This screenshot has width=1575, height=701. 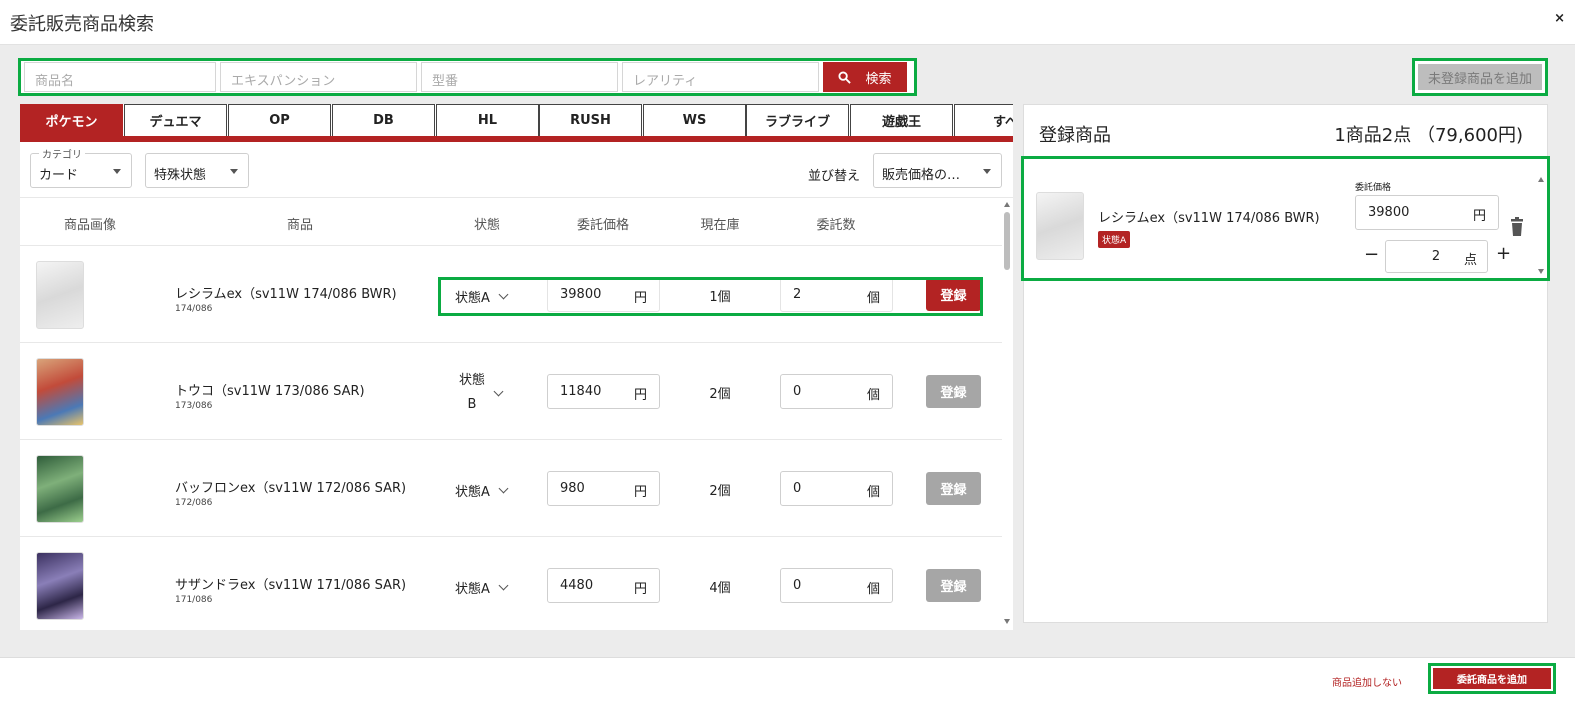 What do you see at coordinates (836, 294) in the screenshot?
I see `quantity-input: 2 個` at bounding box center [836, 294].